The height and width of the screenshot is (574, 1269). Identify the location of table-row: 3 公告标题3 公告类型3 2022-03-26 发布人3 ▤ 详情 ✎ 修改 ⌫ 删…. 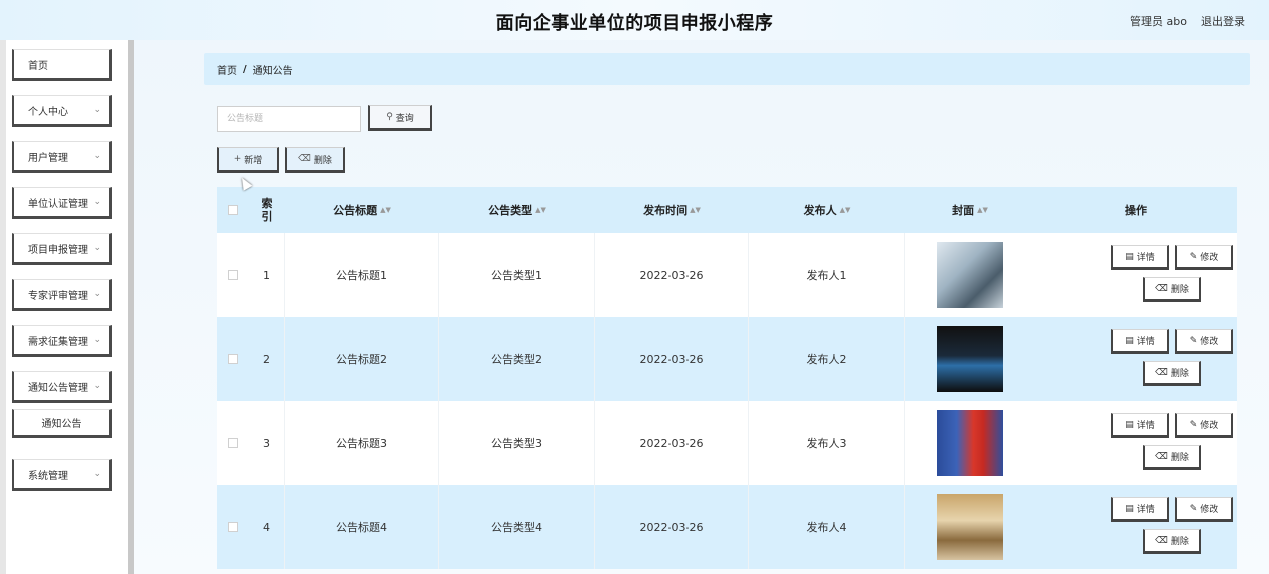
(727, 443).